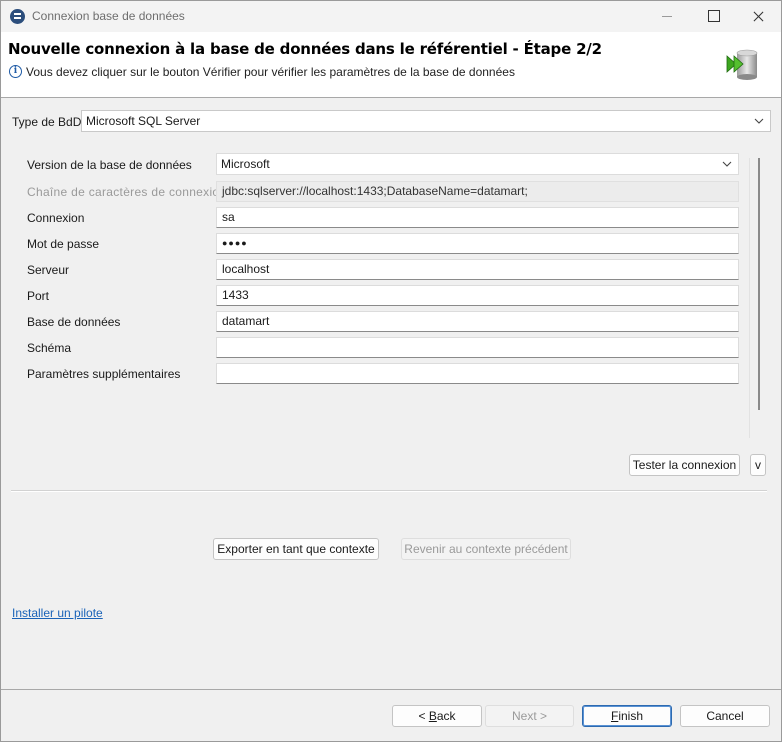 This screenshot has width=782, height=742. I want to click on install-driver-link: Installer un pilote, so click(57, 613).